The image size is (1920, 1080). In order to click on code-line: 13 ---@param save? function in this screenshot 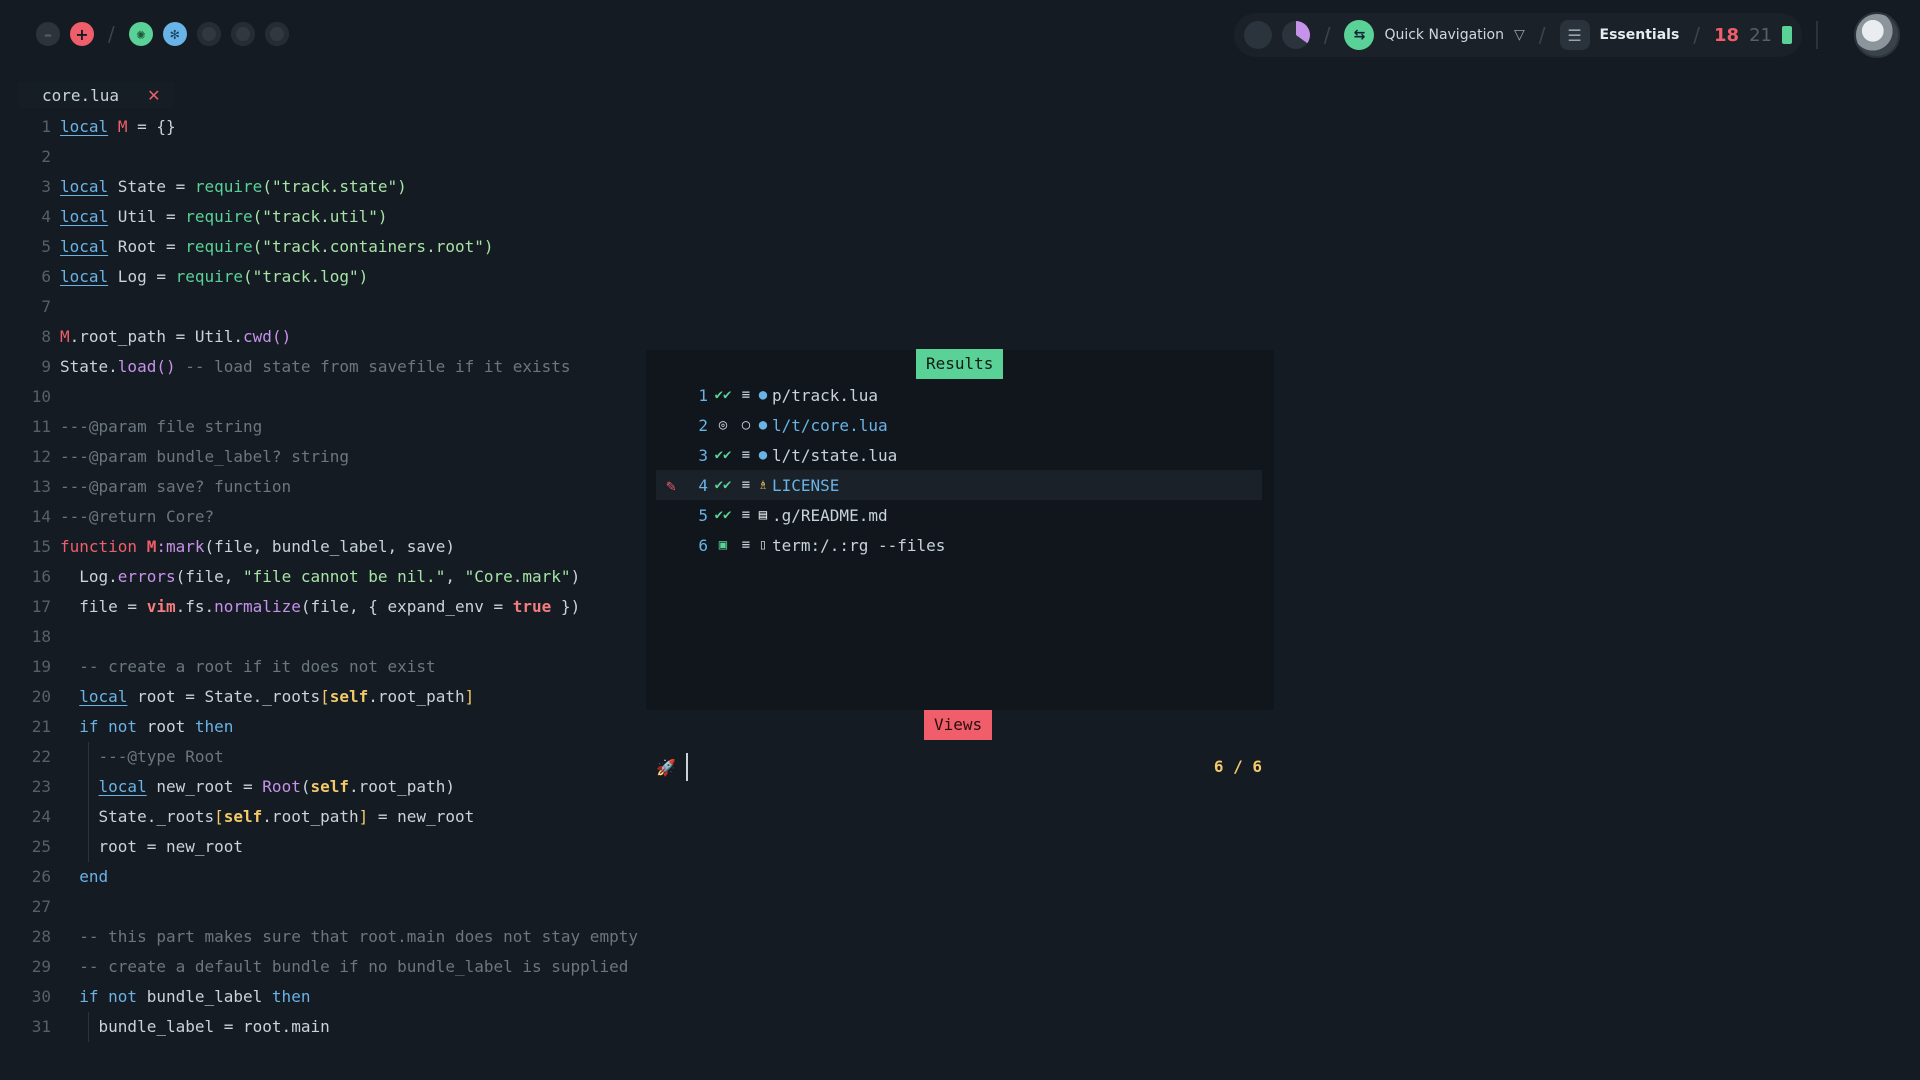, I will do `click(320, 487)`.